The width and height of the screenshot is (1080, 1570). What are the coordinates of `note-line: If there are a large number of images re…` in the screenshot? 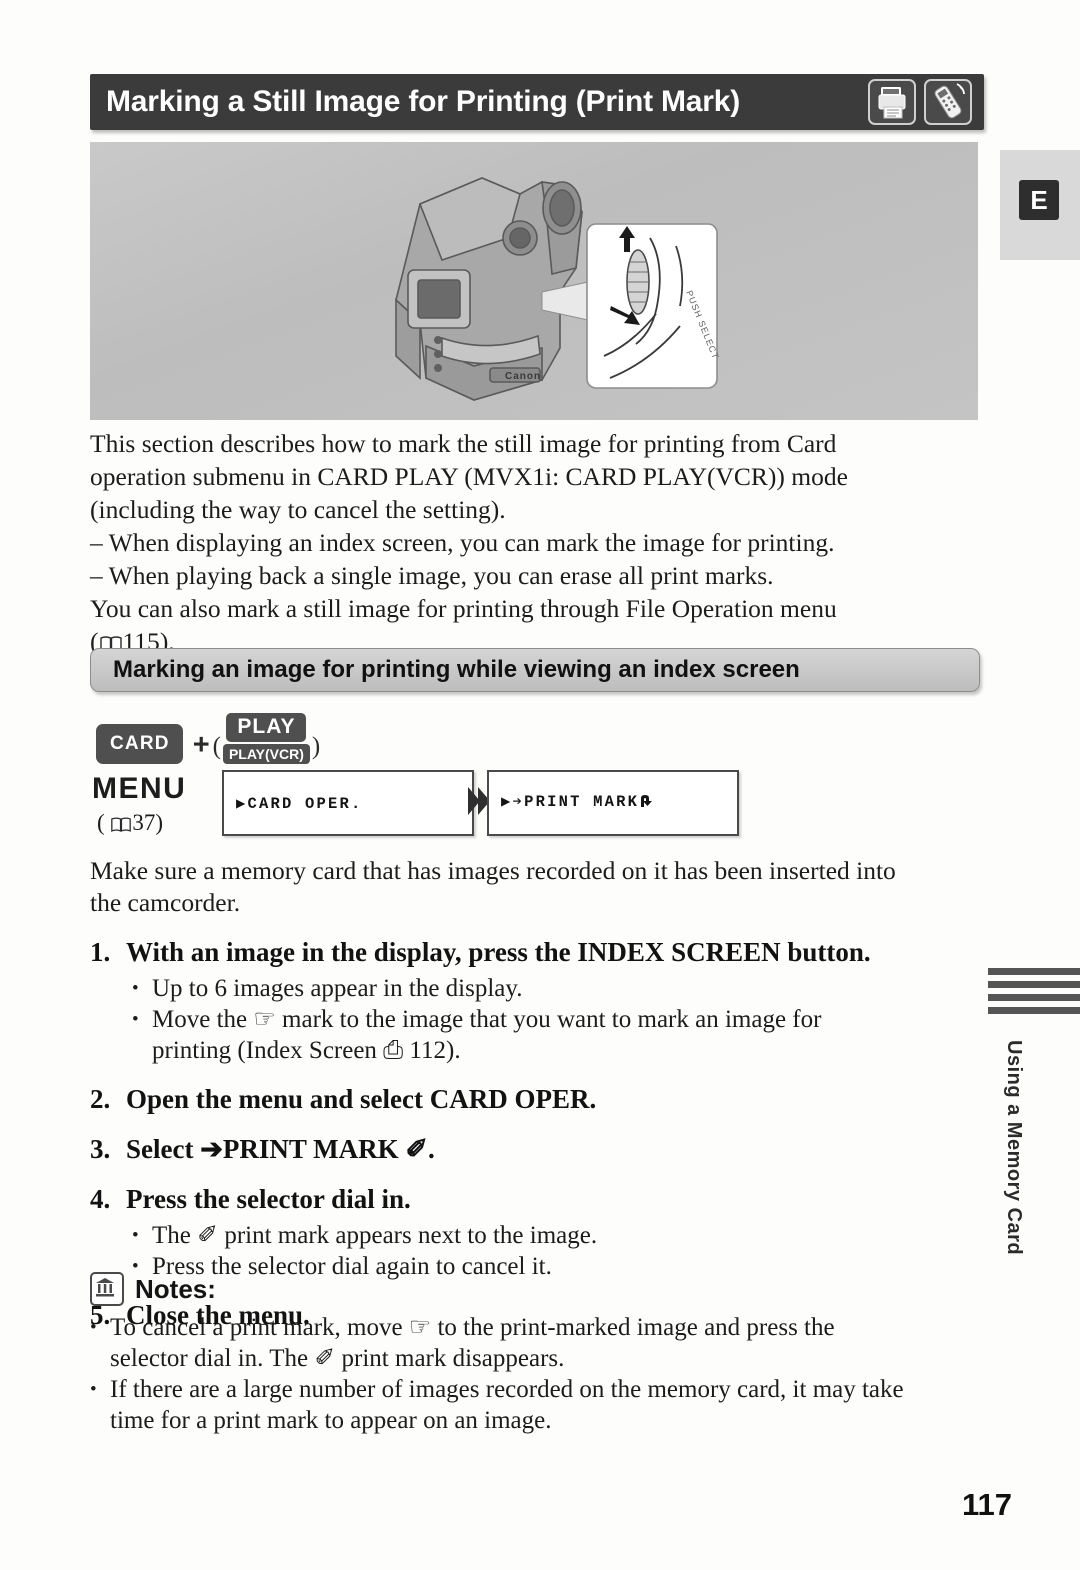 It's located at (507, 1389).